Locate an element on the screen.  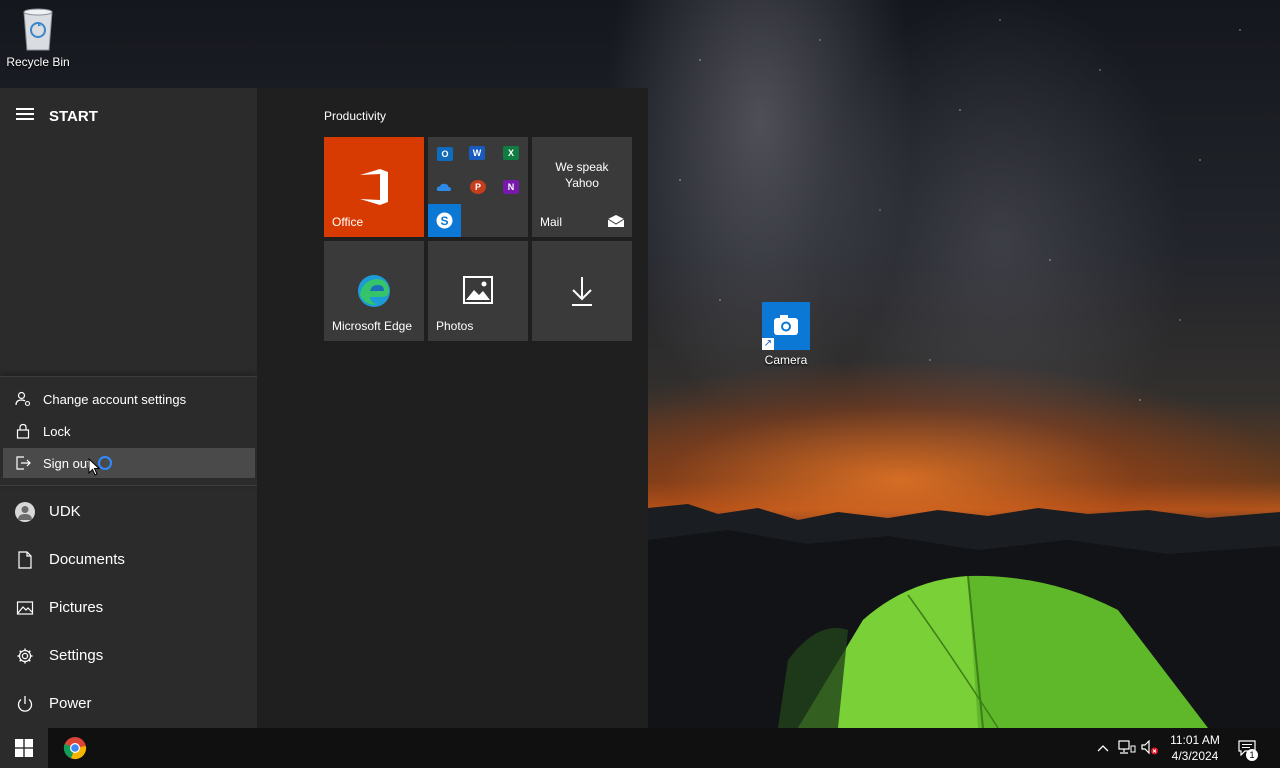
office-tile-label: Office is located at coordinates (348, 222).